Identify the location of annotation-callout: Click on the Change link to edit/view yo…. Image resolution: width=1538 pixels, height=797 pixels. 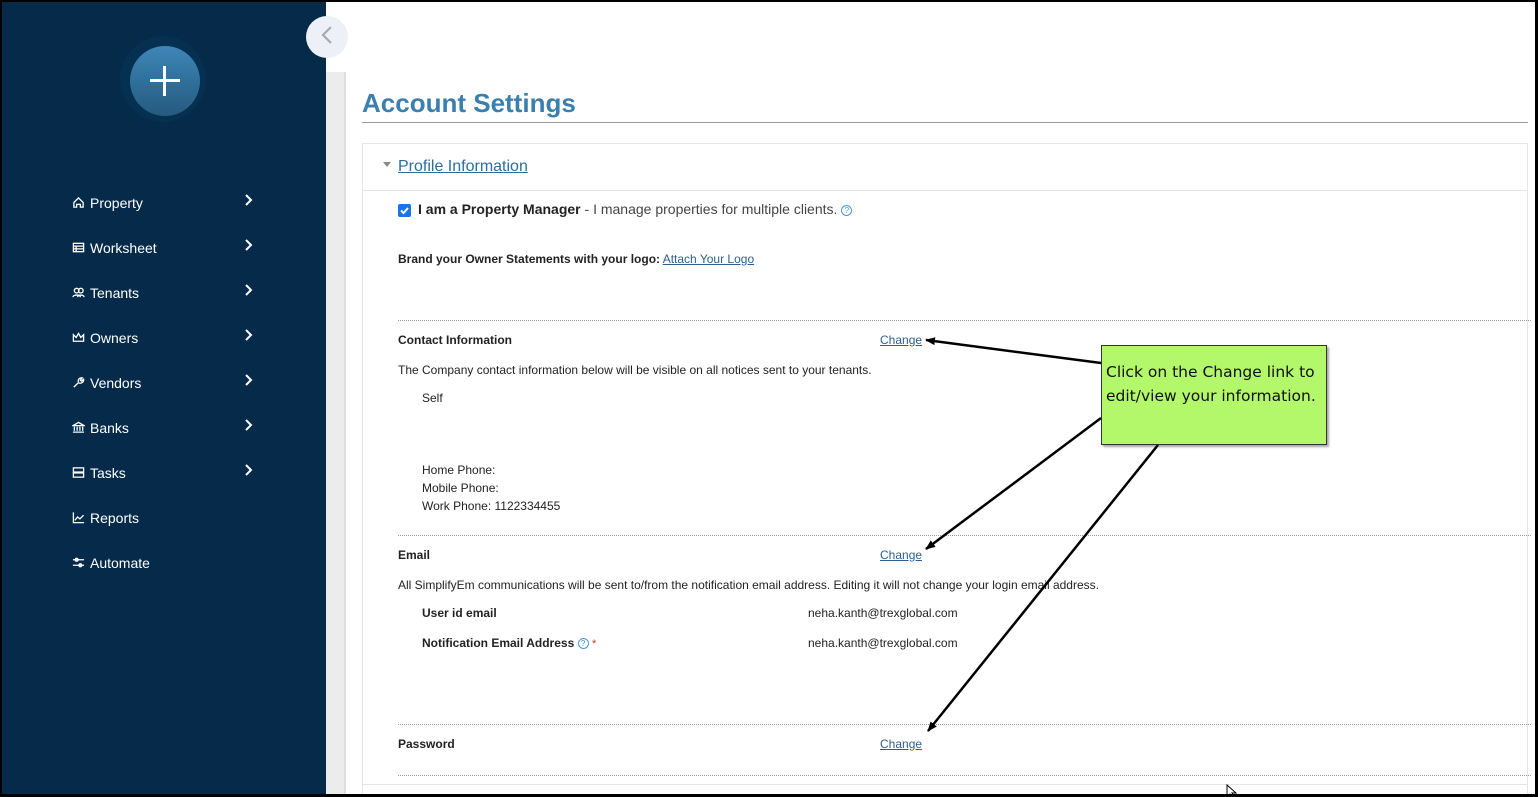
(1214, 395).